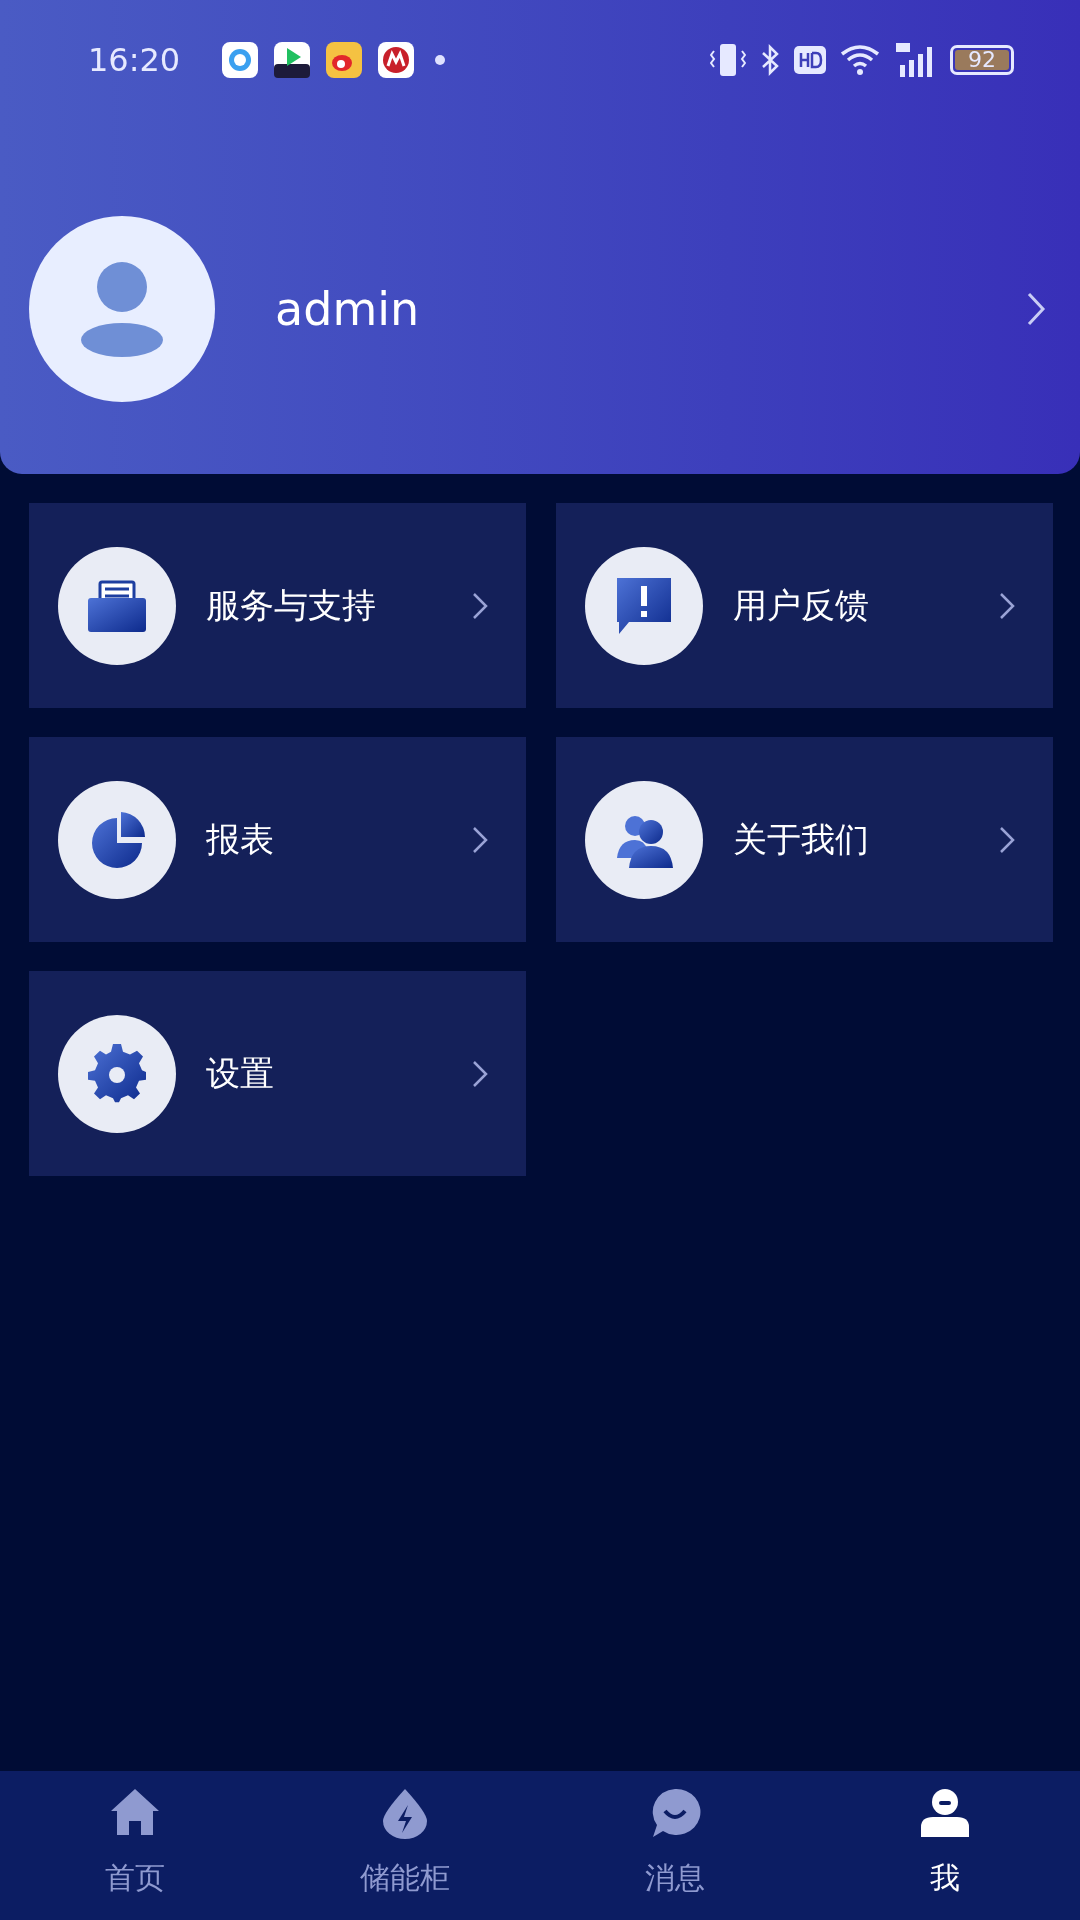  Describe the element at coordinates (982, 60) in the screenshot. I see `battery-icon: 92` at that location.